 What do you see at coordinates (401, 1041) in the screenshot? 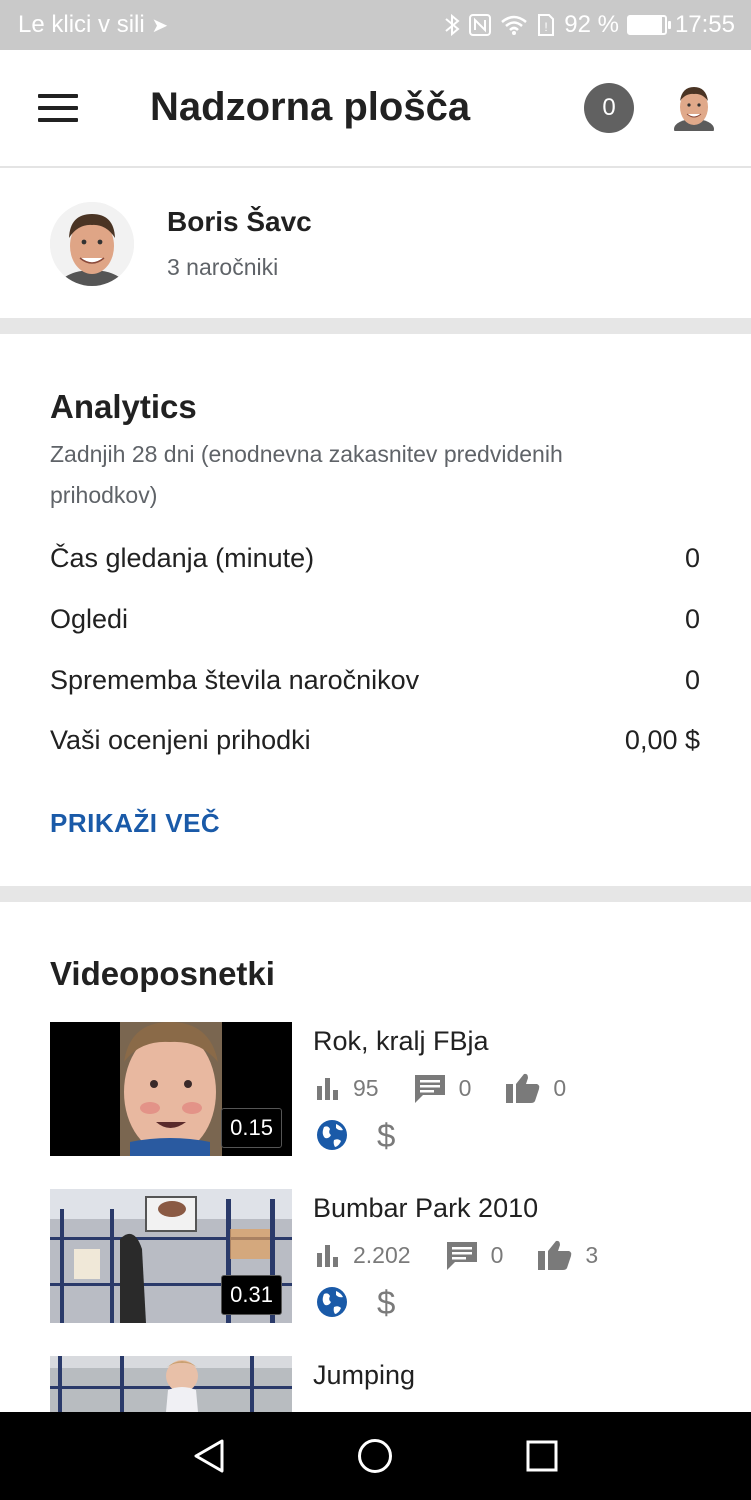
I see `video-title: Rok, kralj FBja` at bounding box center [401, 1041].